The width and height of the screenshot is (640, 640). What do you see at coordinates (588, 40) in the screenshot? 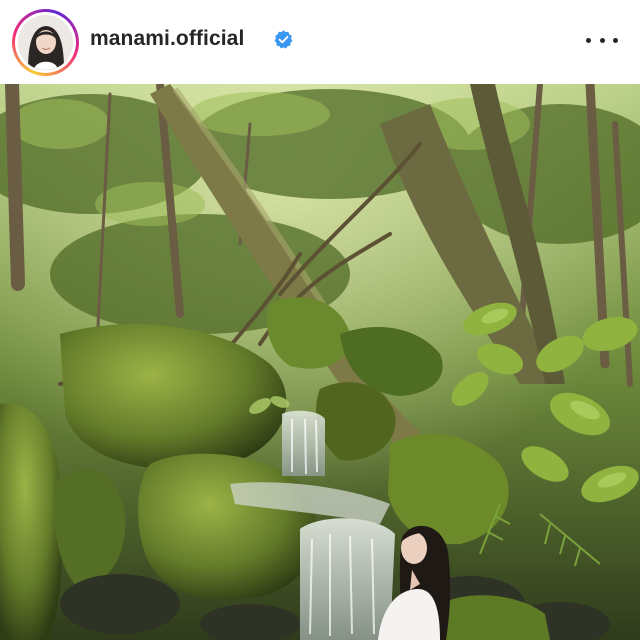
I see `more-horizontal-icon` at bounding box center [588, 40].